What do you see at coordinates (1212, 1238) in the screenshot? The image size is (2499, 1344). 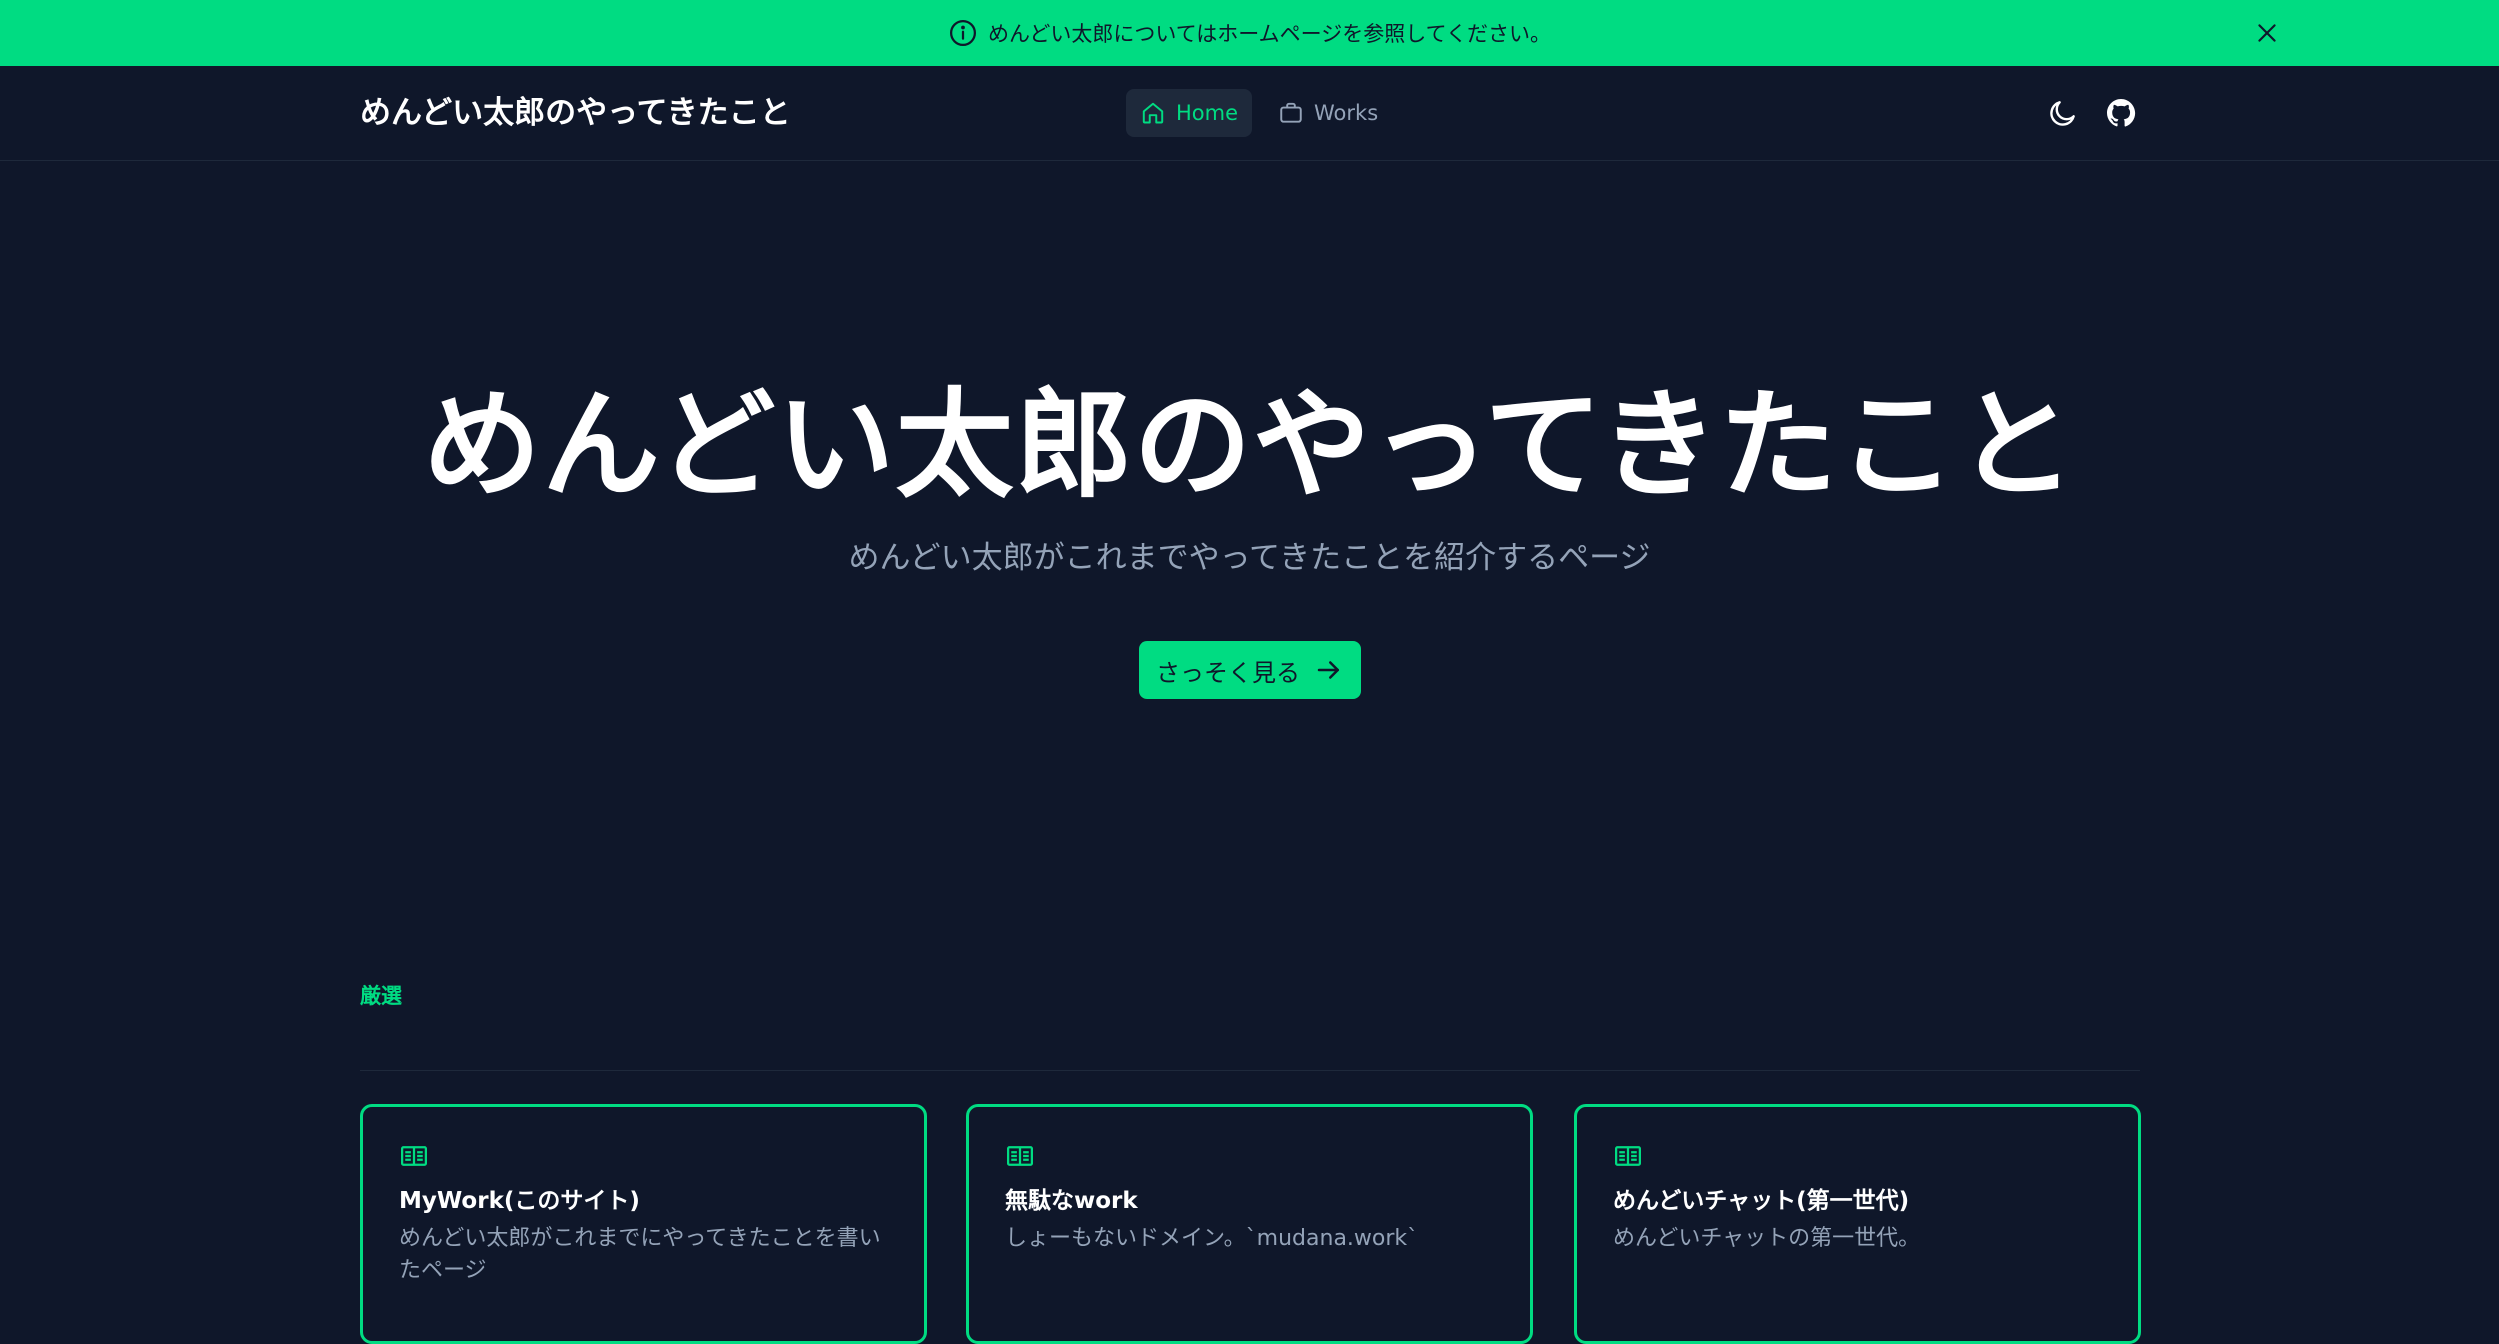 I see `card-description: しょーもないドメイン。`mudana.work`` at bounding box center [1212, 1238].